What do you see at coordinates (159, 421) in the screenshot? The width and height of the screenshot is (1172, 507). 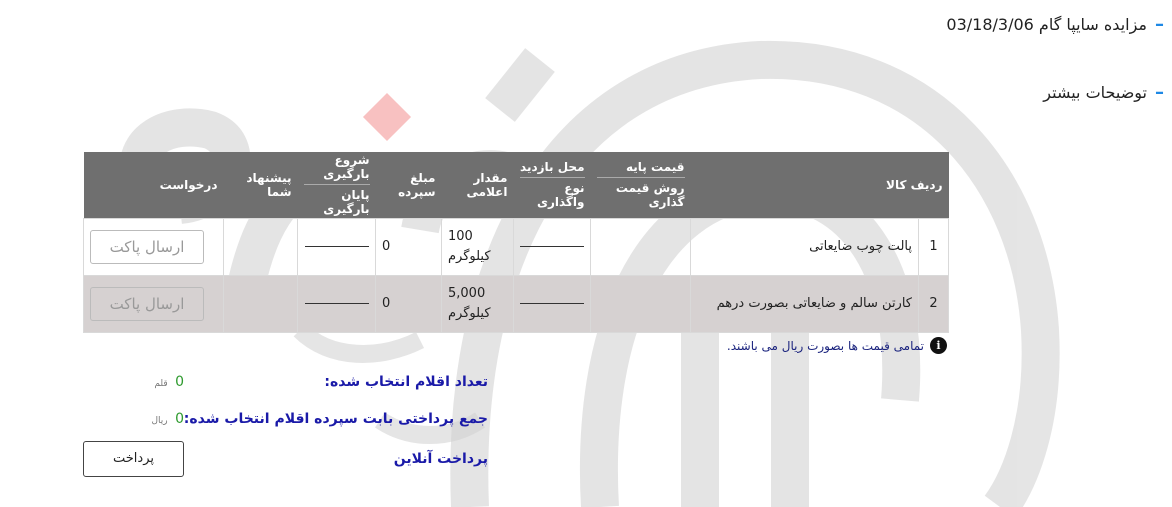 I see `deposit-sum-unit: ریال` at bounding box center [159, 421].